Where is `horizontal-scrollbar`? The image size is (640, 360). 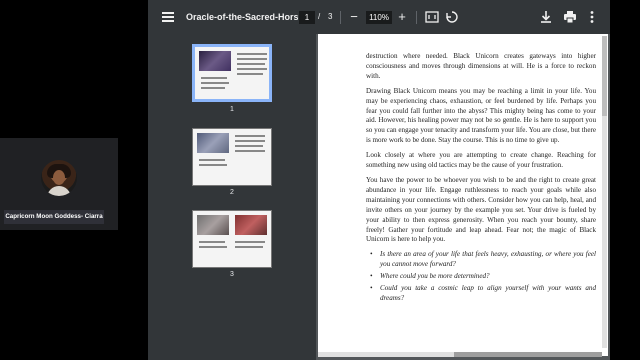 horizontal-scrollbar is located at coordinates (460, 354).